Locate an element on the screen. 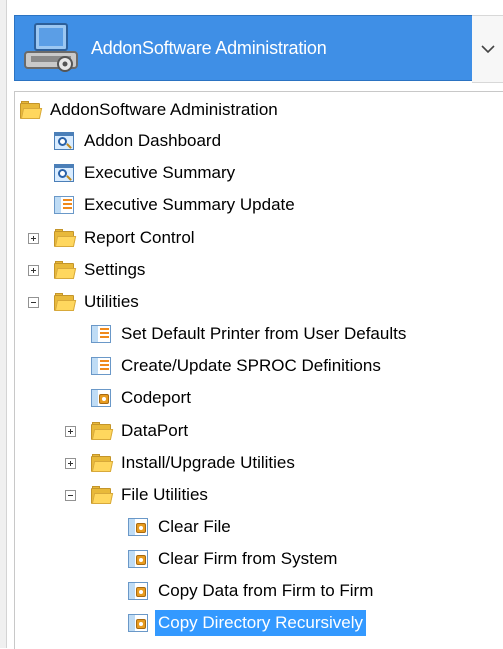 Image resolution: width=503 pixels, height=649 pixels. tree-item-settings: Settings is located at coordinates (100, 270).